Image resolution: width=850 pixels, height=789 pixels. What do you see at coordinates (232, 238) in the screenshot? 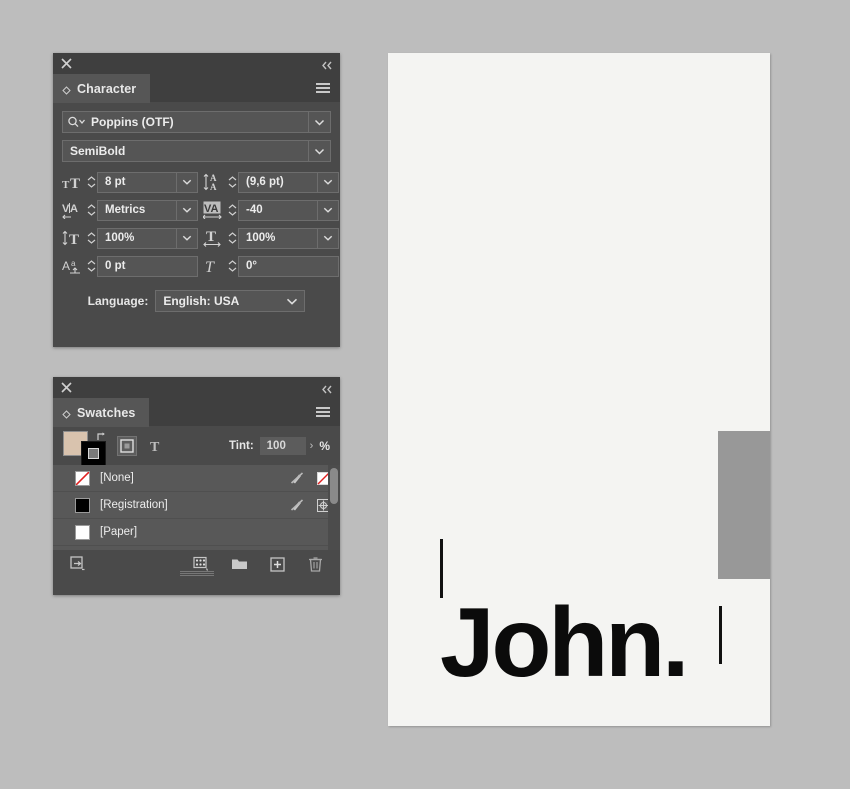
I see `horizontal-scale-stepper` at bounding box center [232, 238].